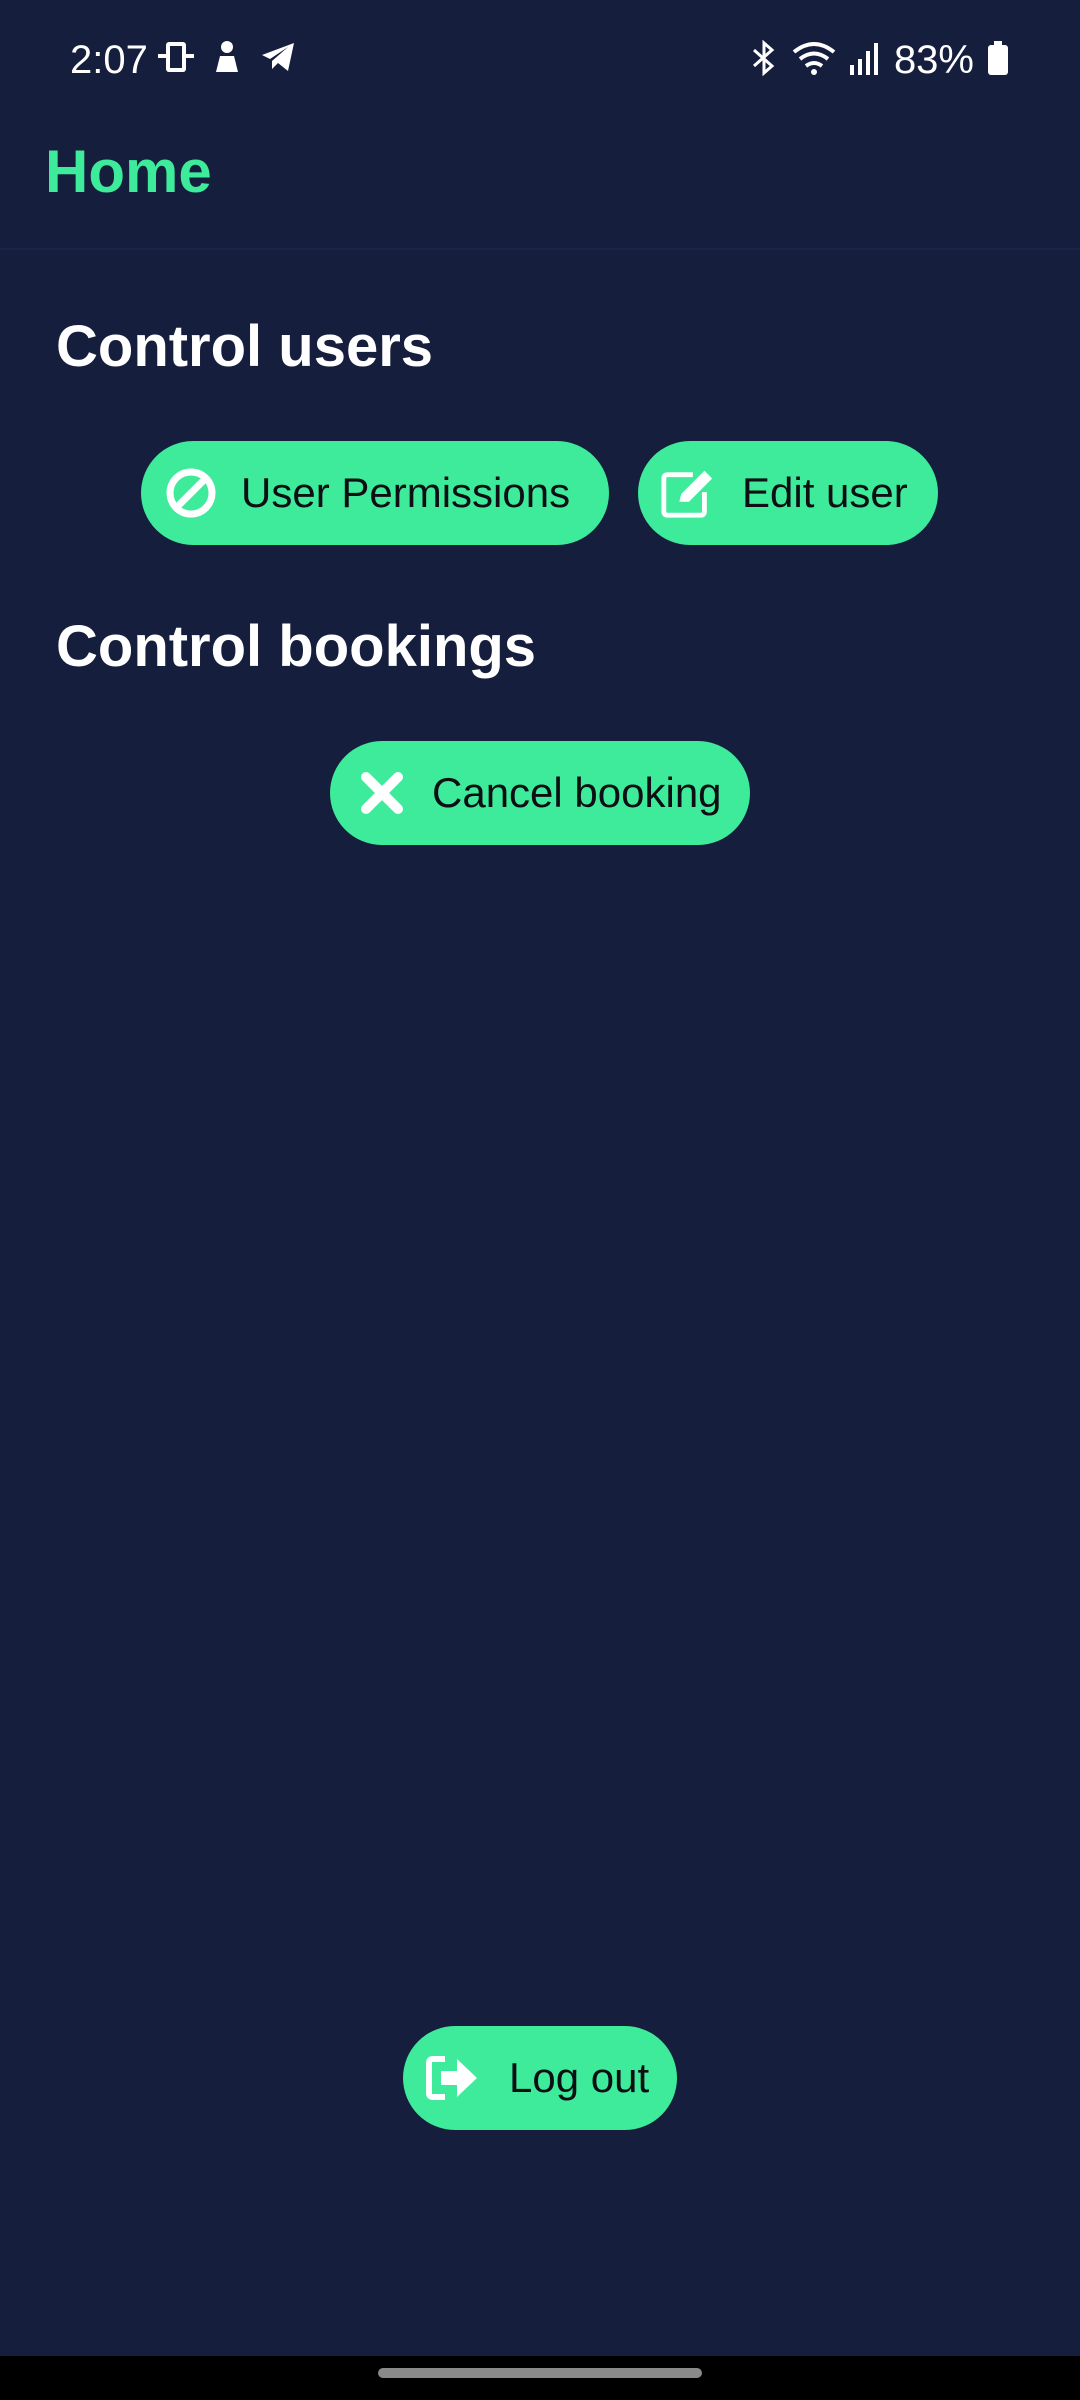 The image size is (1080, 2400). What do you see at coordinates (382, 793) in the screenshot?
I see `close-icon` at bounding box center [382, 793].